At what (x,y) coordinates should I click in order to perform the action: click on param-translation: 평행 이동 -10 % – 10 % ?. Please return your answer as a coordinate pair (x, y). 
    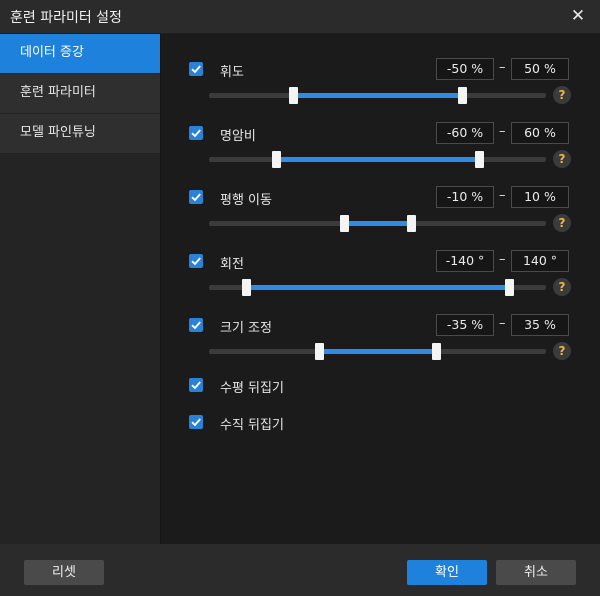
    Looking at the image, I should click on (380, 216).